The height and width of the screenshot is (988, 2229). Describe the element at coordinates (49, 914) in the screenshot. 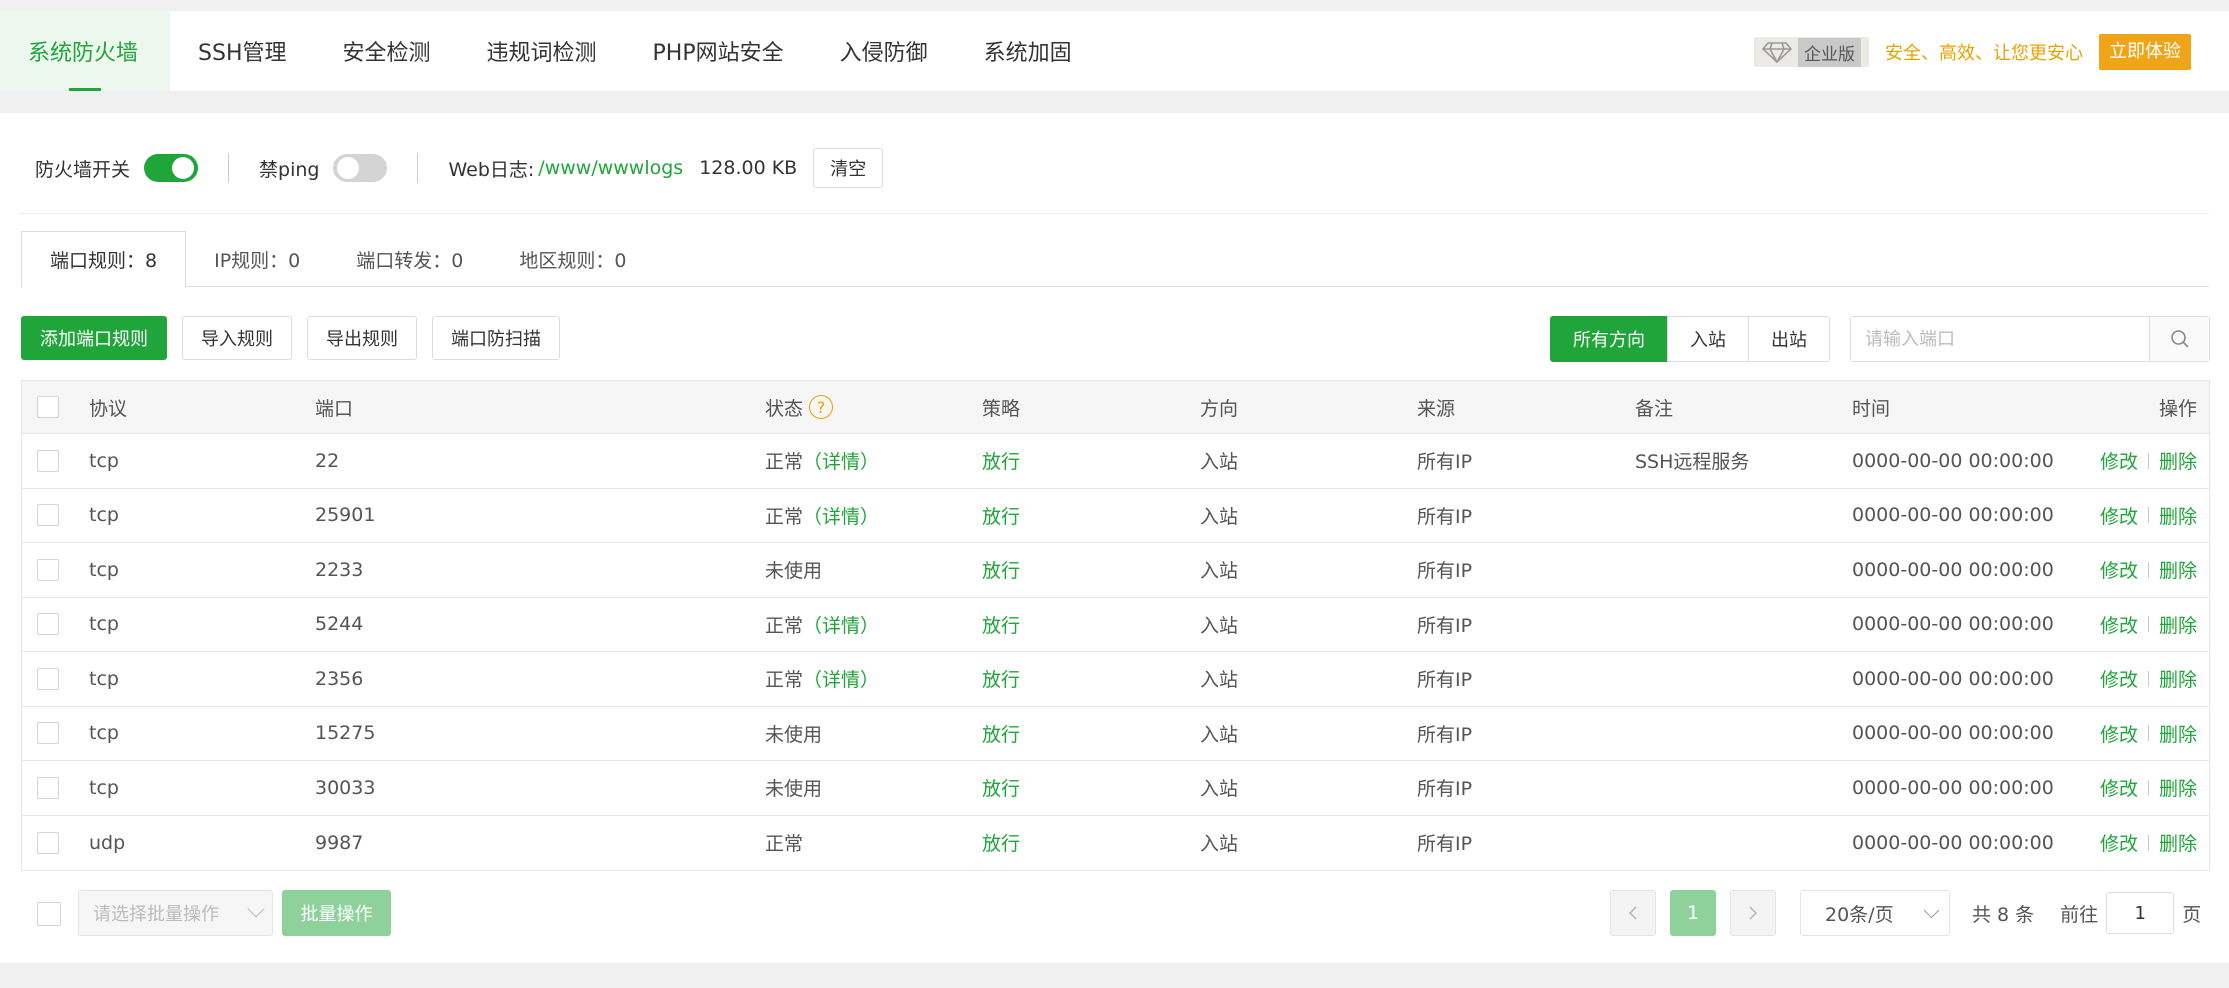

I see `batch-select-all-checkbox` at that location.